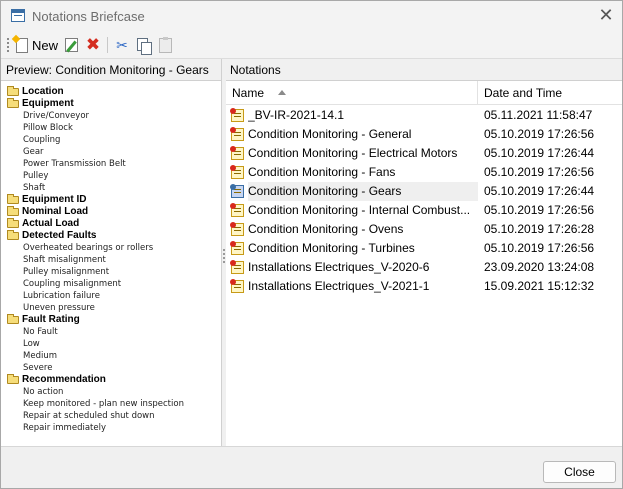  Describe the element at coordinates (40, 356) in the screenshot. I see `preview-item-label: Medium` at that location.